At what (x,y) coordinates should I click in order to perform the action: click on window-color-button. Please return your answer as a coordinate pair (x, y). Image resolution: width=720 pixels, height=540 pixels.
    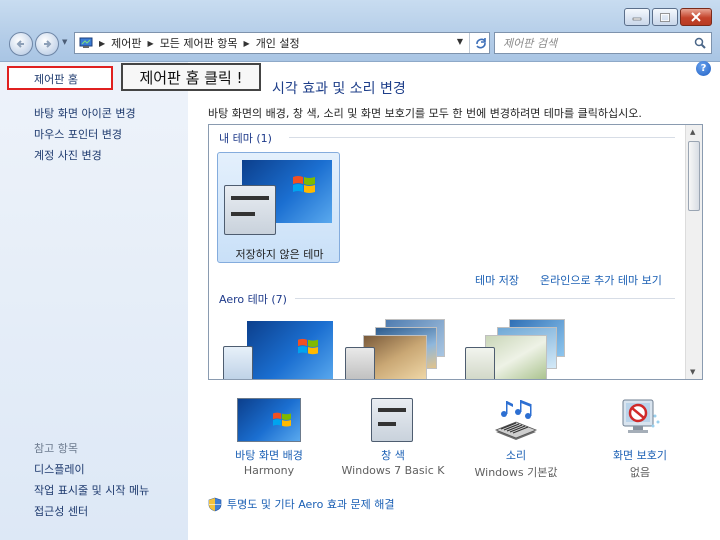
    Looking at the image, I should click on (392, 420).